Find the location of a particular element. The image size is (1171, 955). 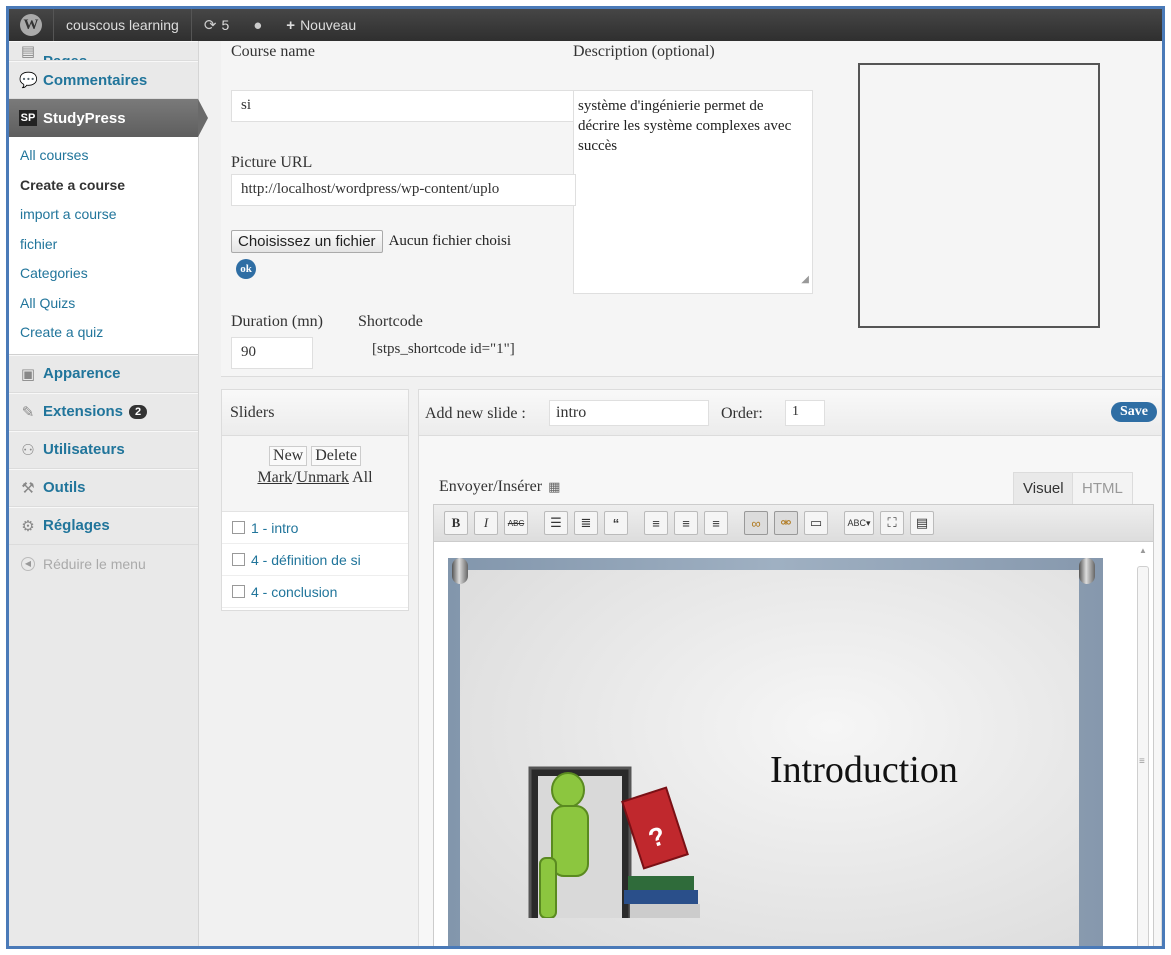

collapse-menu-button: ◀ Réduire le menu is located at coordinates (103, 564).